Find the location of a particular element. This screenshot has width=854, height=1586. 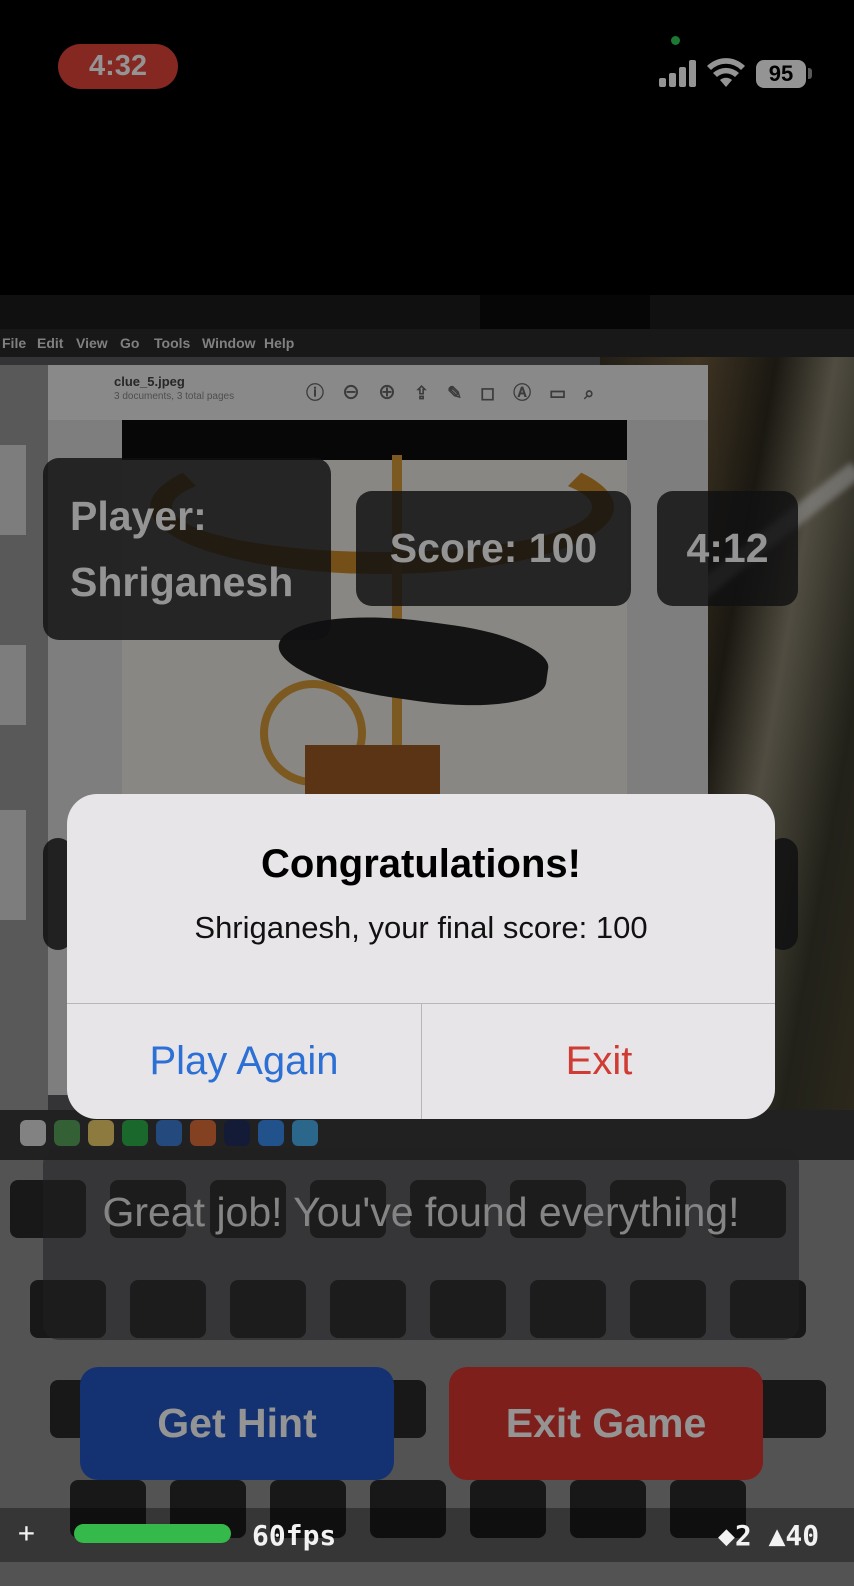

fps-meter is located at coordinates (152, 1533).